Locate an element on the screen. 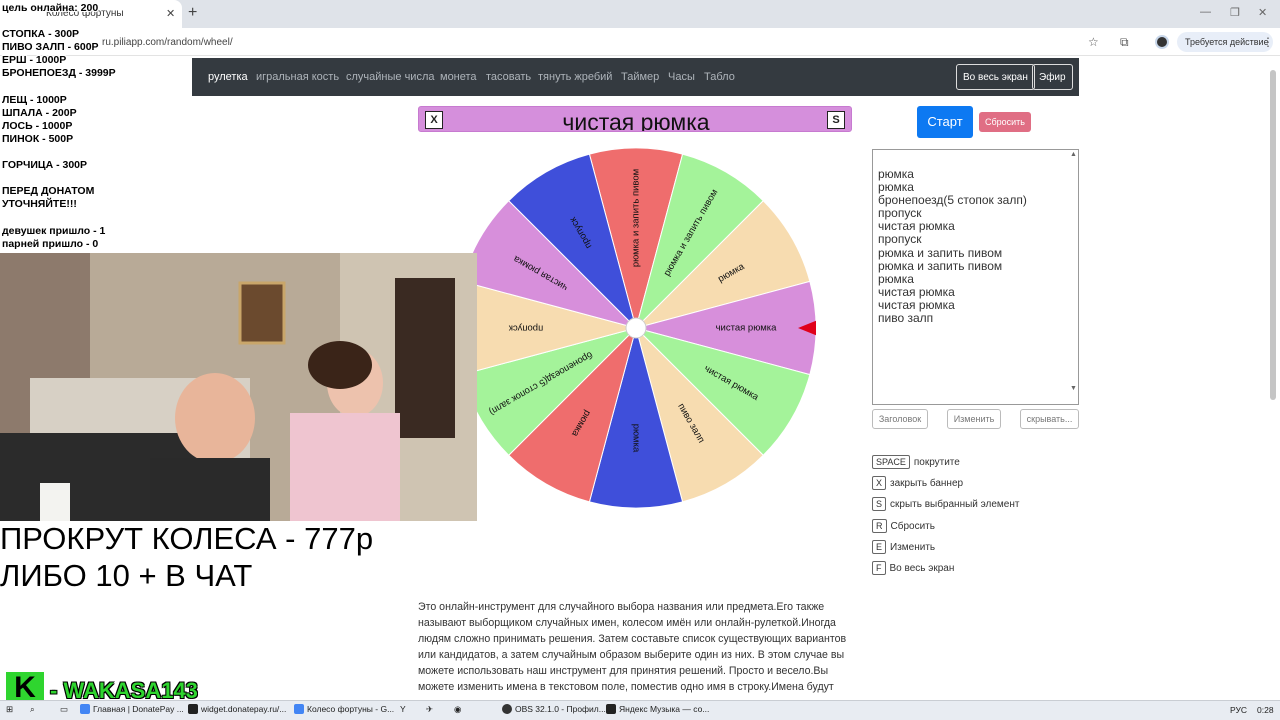  overlay-line: ПЕРЕД ДОНАТОМ is located at coordinates (48, 191).